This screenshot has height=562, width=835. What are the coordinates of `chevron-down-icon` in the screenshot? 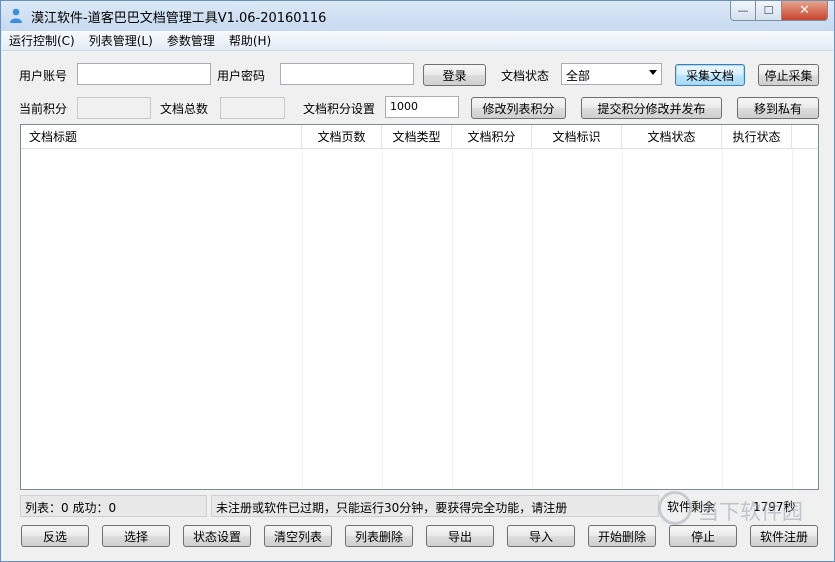 It's located at (653, 72).